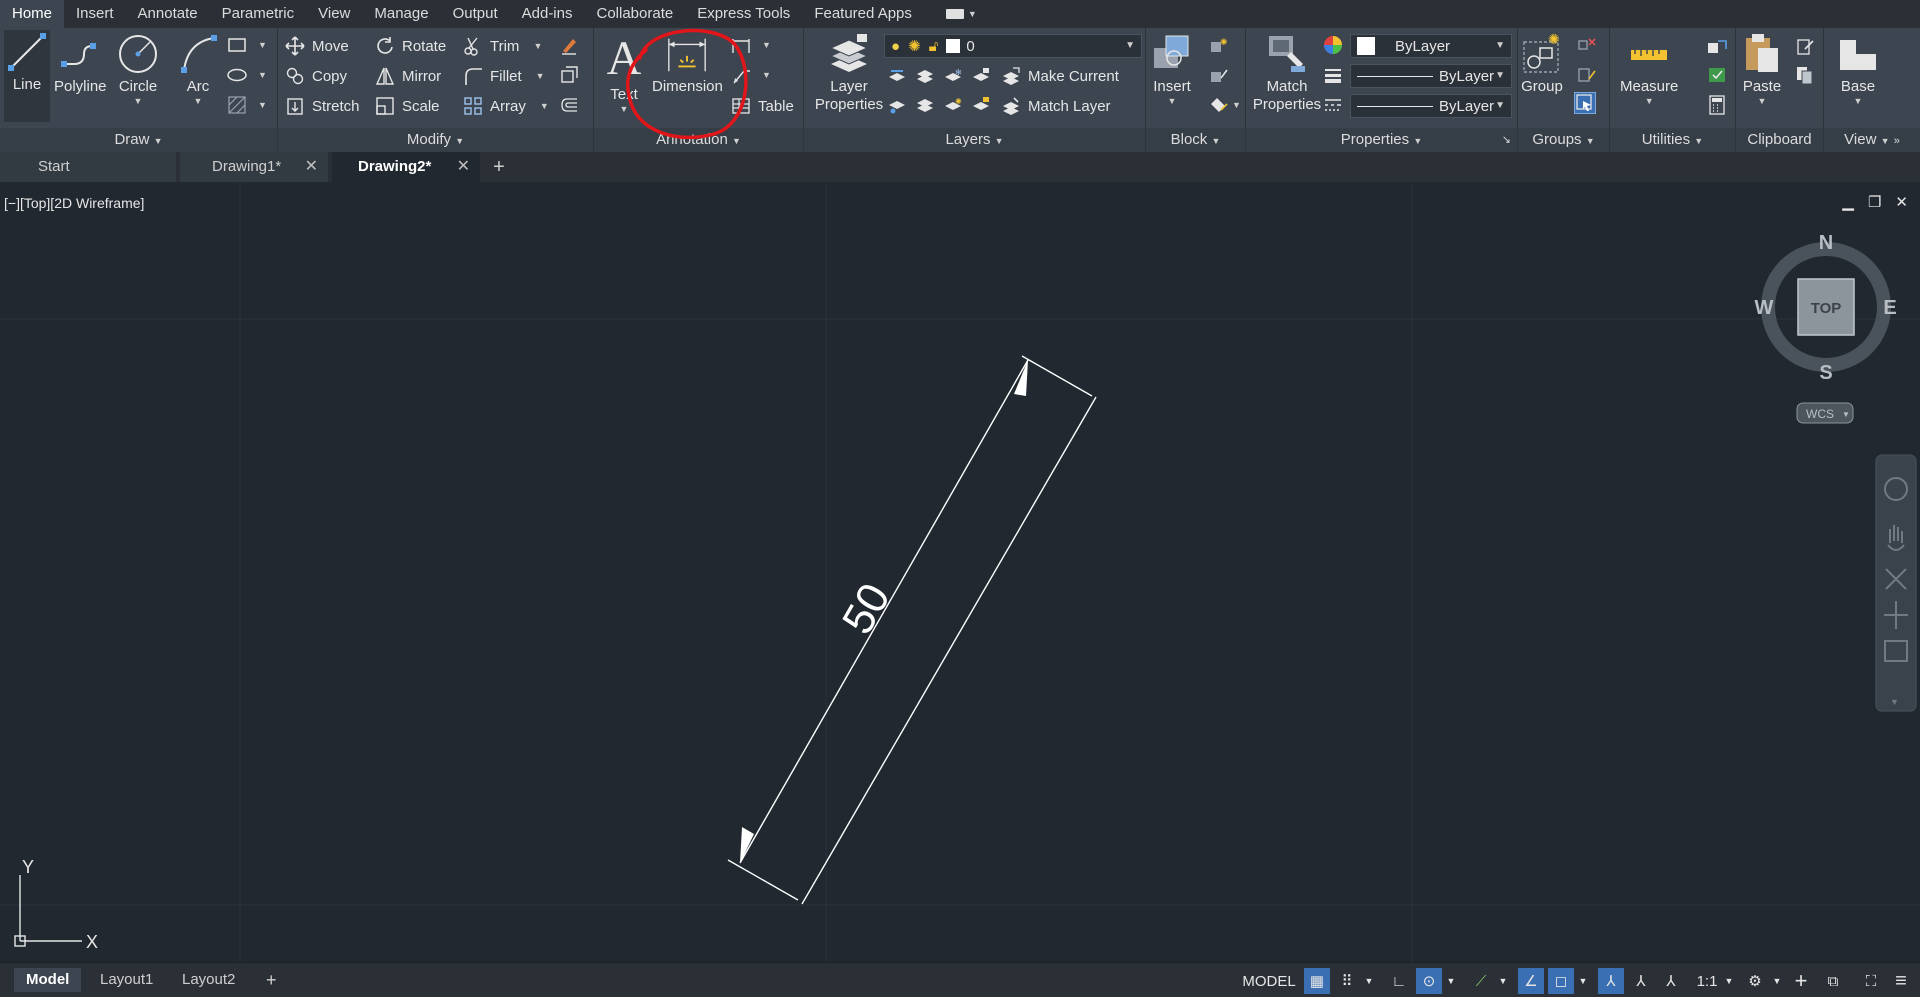 The height and width of the screenshot is (997, 1920). Describe the element at coordinates (925, 75) in the screenshot. I see `layer-isolate-icon` at that location.